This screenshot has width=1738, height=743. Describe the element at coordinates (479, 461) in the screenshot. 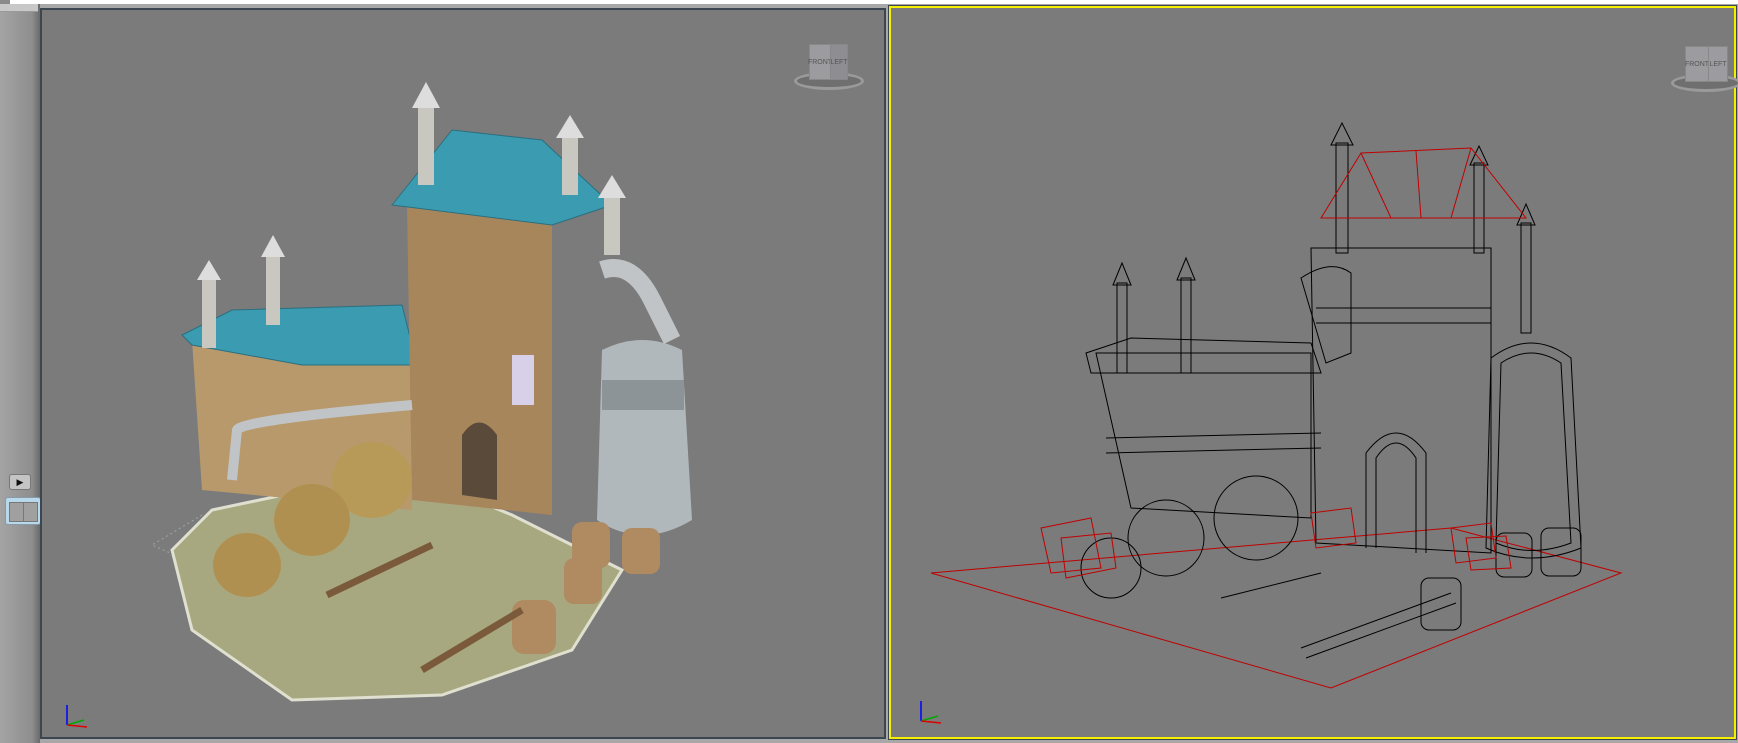

I see `tower-door` at that location.